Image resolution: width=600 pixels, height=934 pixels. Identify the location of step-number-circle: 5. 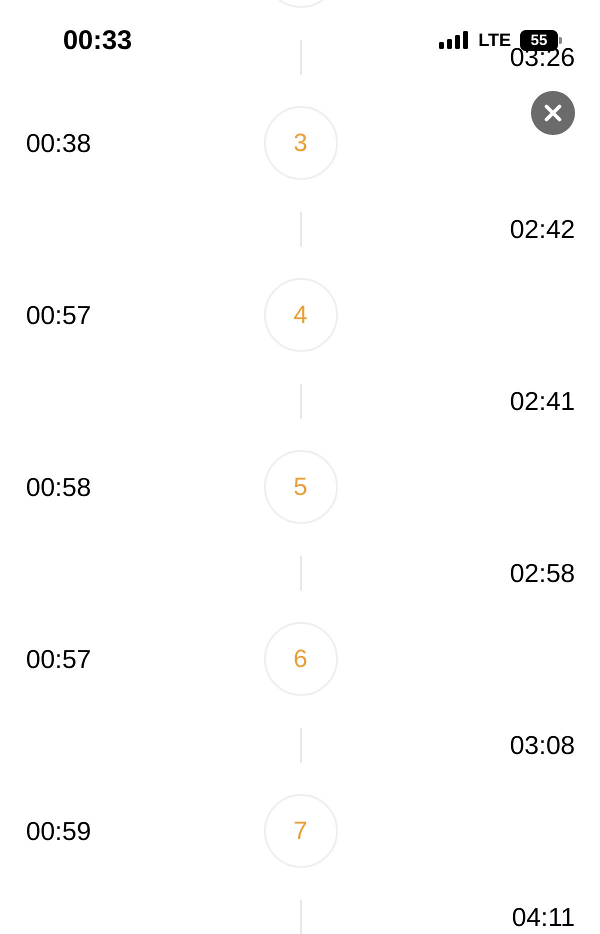
(301, 487).